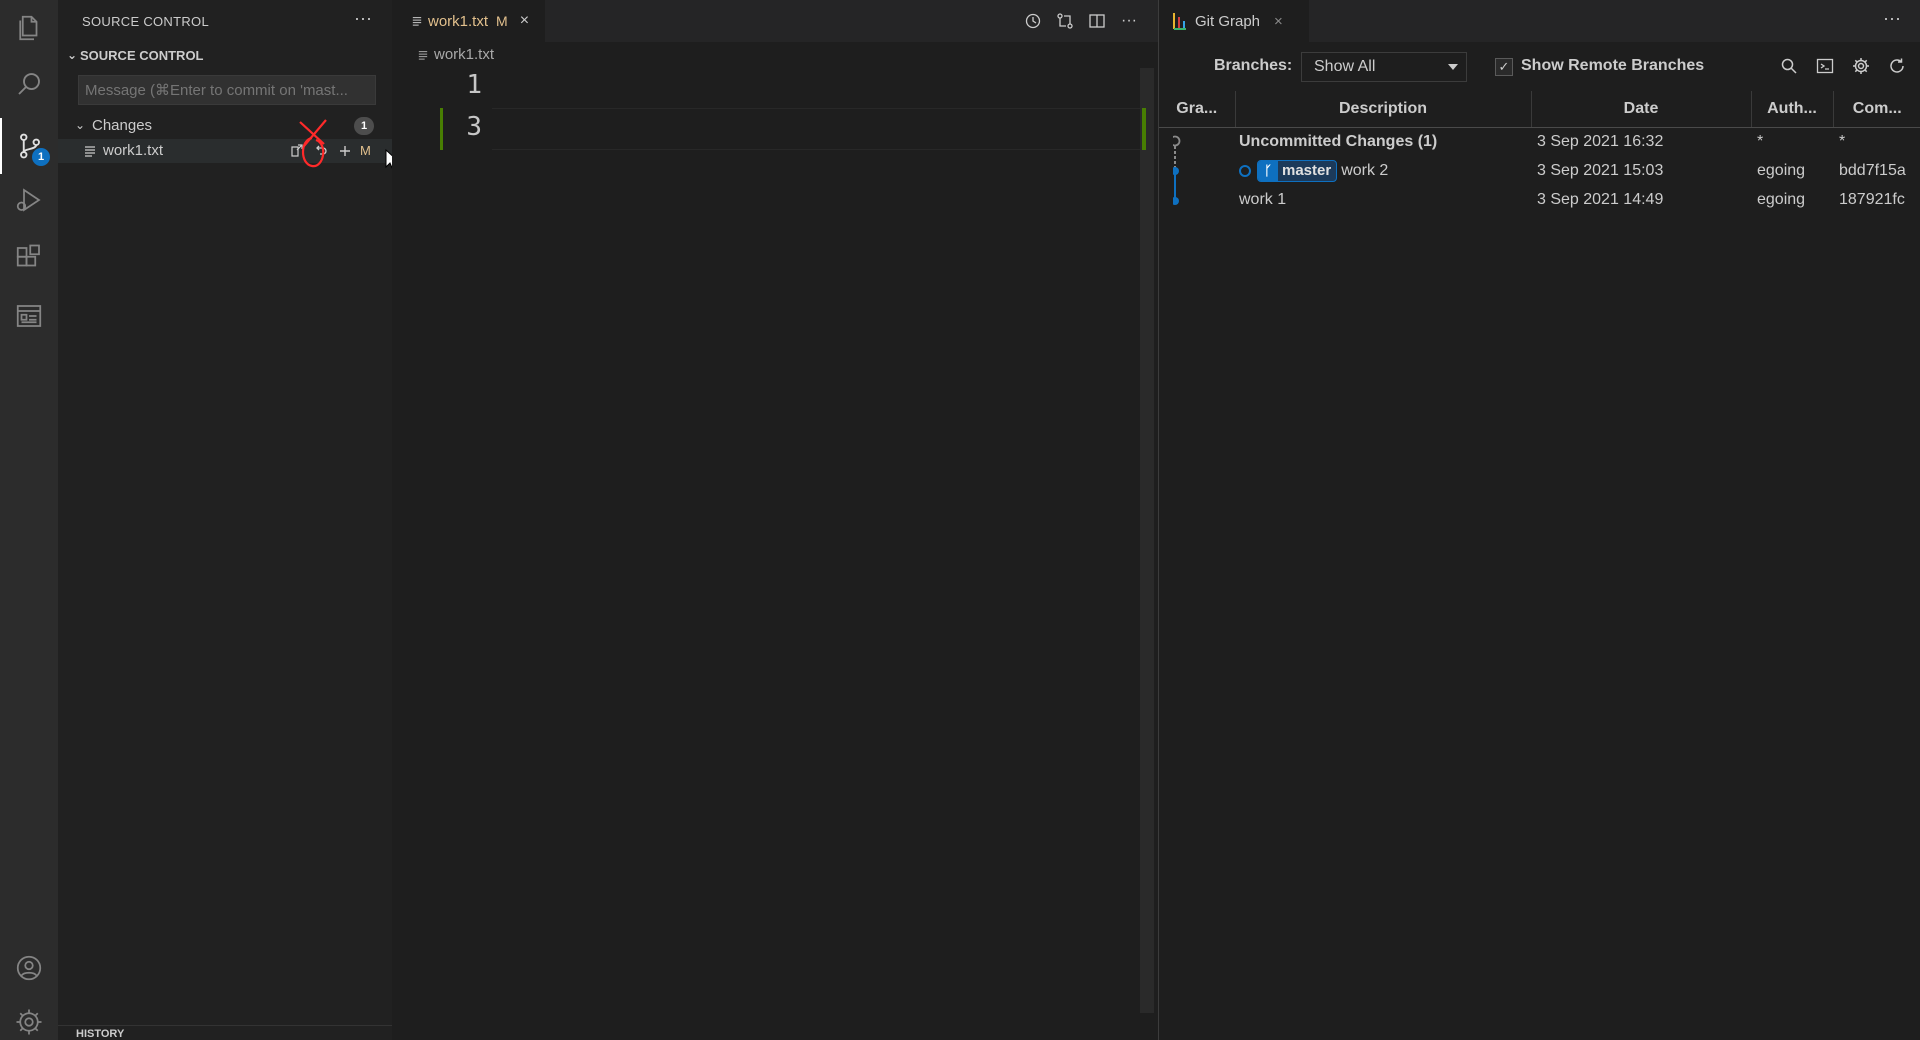 This screenshot has width=1920, height=1040. What do you see at coordinates (1600, 199) in the screenshot?
I see `commit-date: 3 Sep 2021 14:49` at bounding box center [1600, 199].